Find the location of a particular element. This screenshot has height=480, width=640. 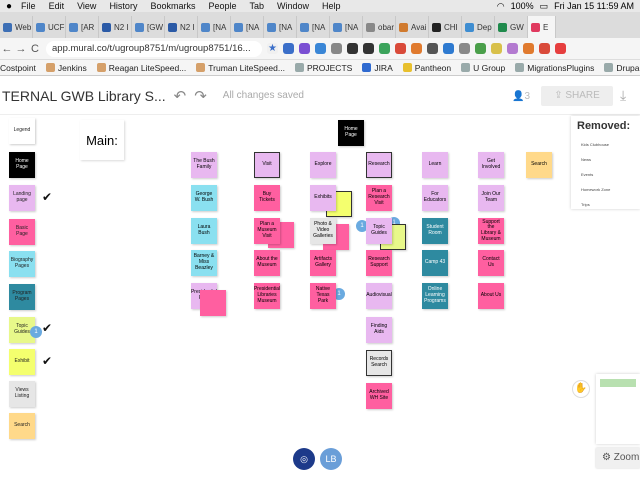

zoom-button: ⚙ Zoom is located at coordinates (618, 458).